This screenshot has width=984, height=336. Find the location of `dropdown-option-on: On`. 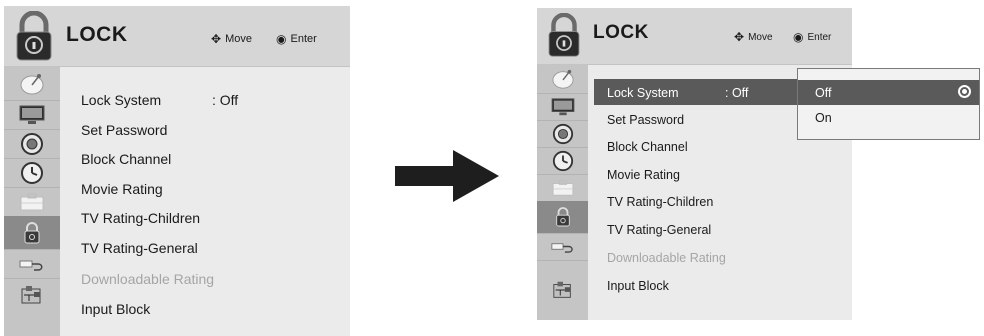

dropdown-option-on: On is located at coordinates (888, 117).